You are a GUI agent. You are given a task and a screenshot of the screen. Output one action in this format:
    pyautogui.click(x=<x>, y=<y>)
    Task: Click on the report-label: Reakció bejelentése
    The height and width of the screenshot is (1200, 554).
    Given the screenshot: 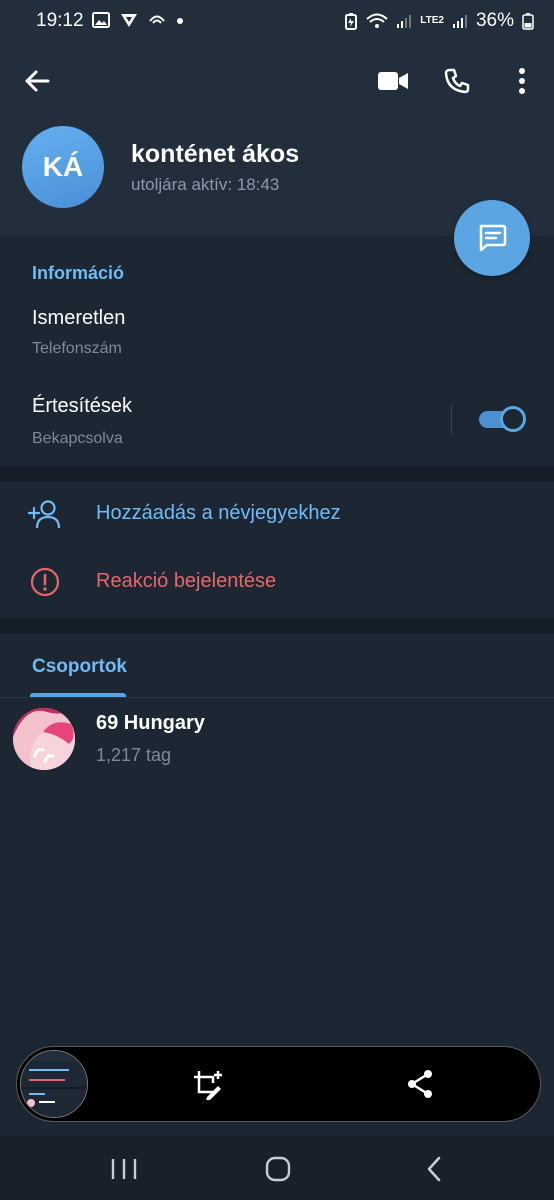 What is the action you would take?
    pyautogui.click(x=186, y=581)
    